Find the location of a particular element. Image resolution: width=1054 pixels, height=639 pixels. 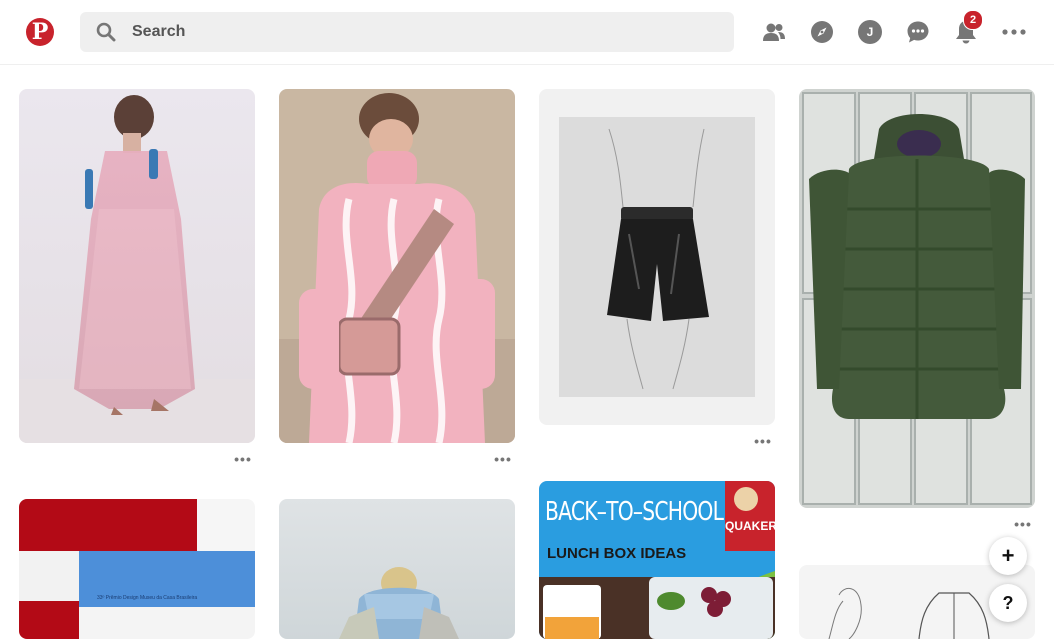

pin-green-puffer-jacket is located at coordinates (917, 298).